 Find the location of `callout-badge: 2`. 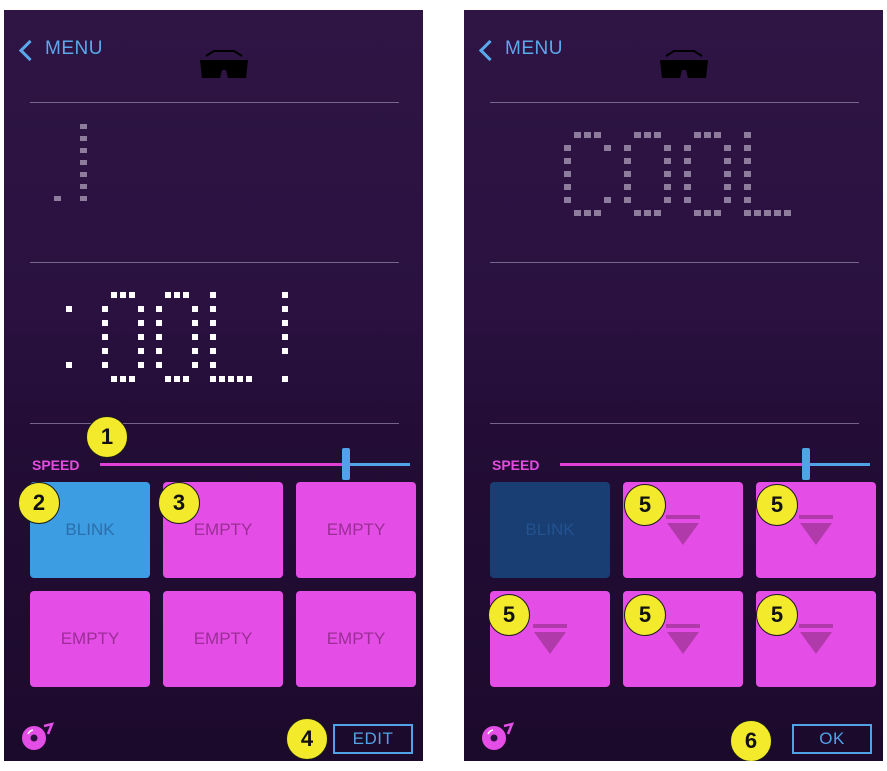

callout-badge: 2 is located at coordinates (39, 503).